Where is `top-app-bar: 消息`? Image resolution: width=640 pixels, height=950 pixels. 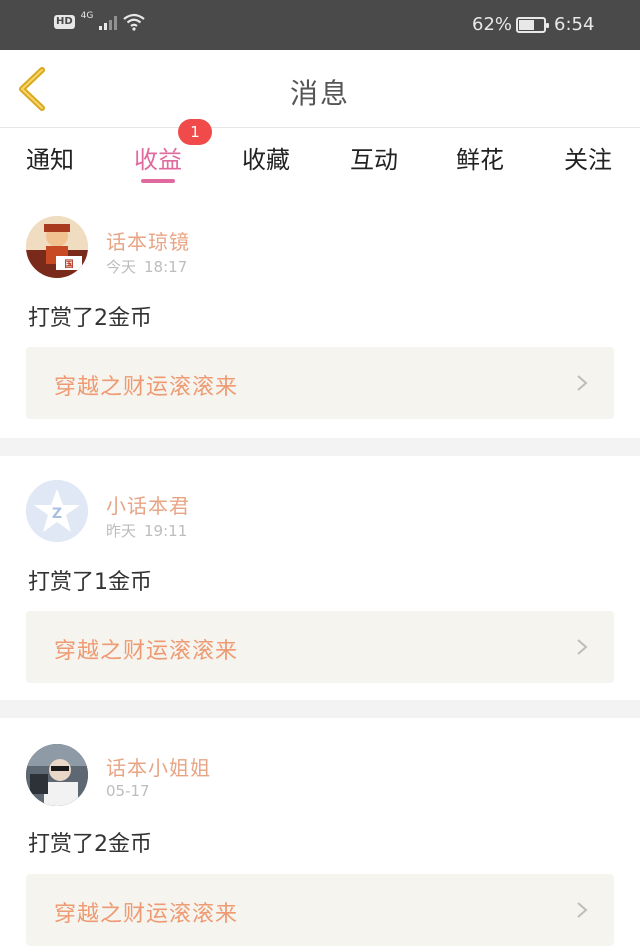 top-app-bar: 消息 is located at coordinates (320, 89).